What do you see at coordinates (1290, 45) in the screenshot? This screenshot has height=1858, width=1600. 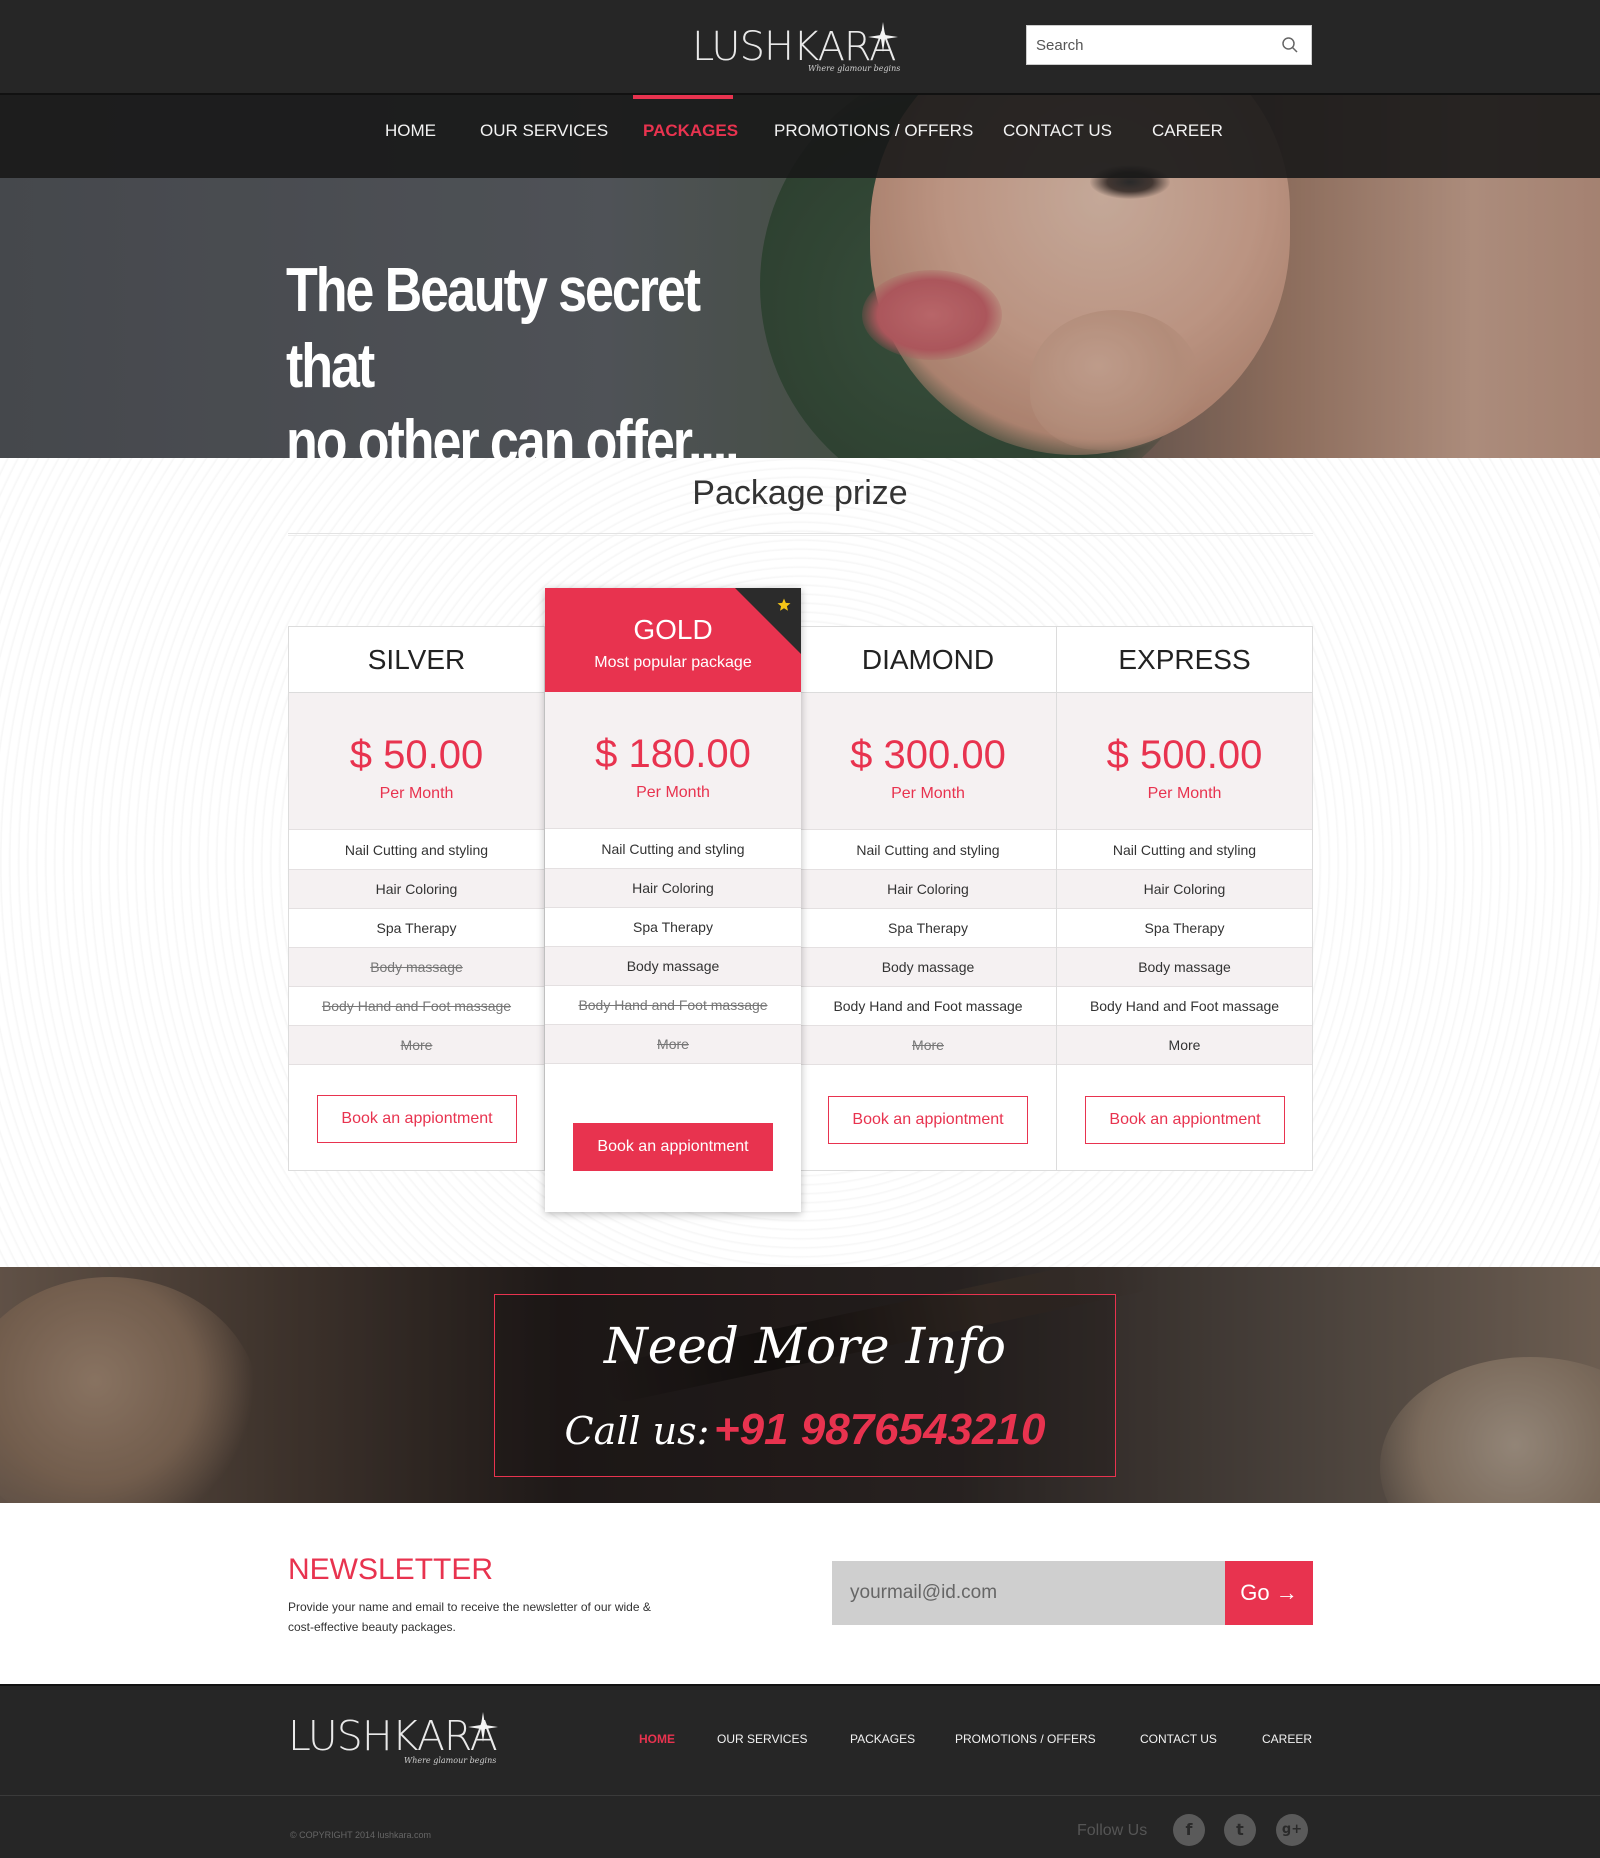 I see `search-icon` at bounding box center [1290, 45].